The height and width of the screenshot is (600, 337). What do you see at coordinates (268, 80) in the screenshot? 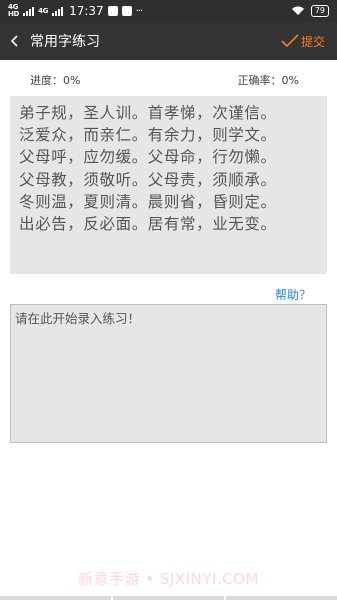
I see `accuracy-text: 正确率：0%` at bounding box center [268, 80].